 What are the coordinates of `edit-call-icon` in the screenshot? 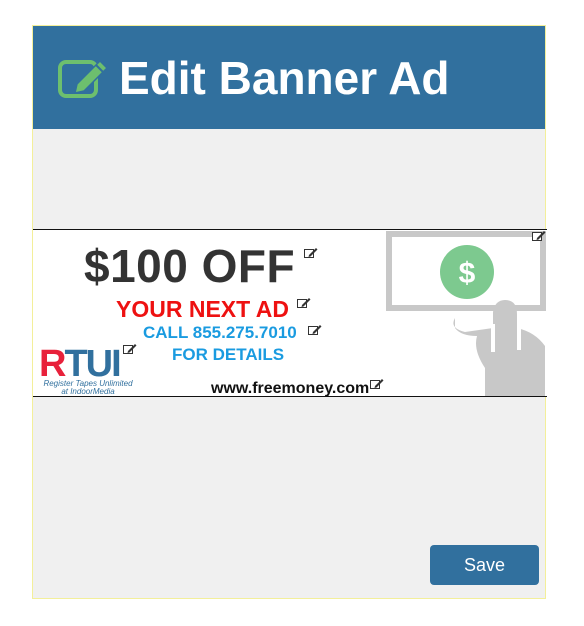 It's located at (315, 329).